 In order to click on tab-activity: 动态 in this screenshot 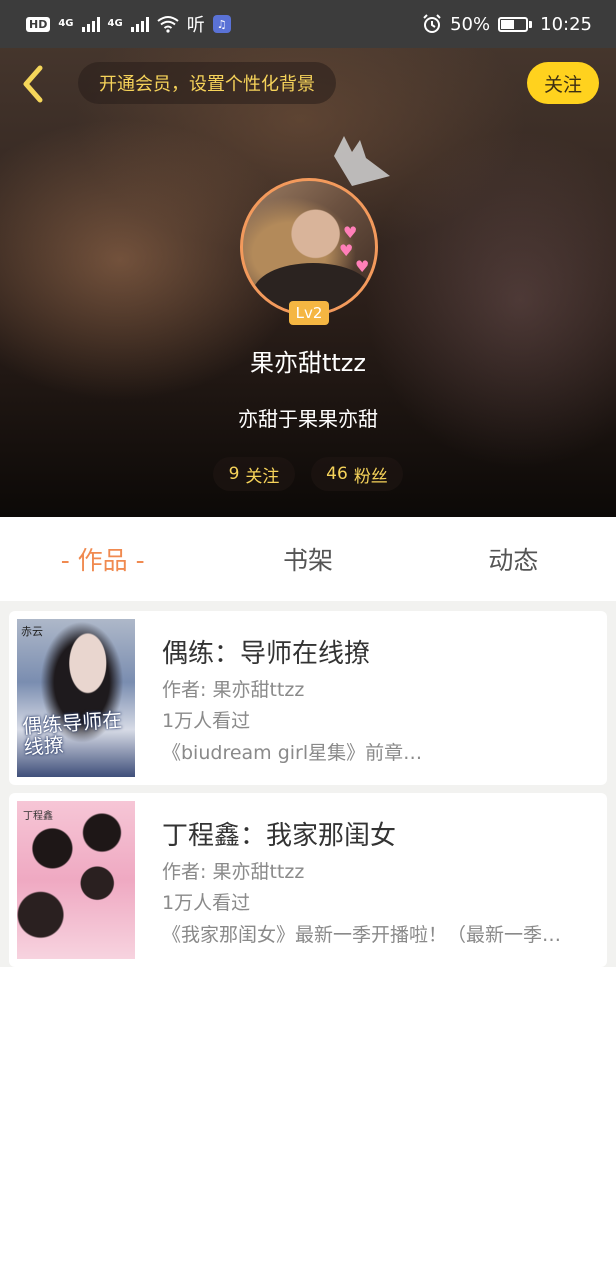, I will do `click(513, 559)`.